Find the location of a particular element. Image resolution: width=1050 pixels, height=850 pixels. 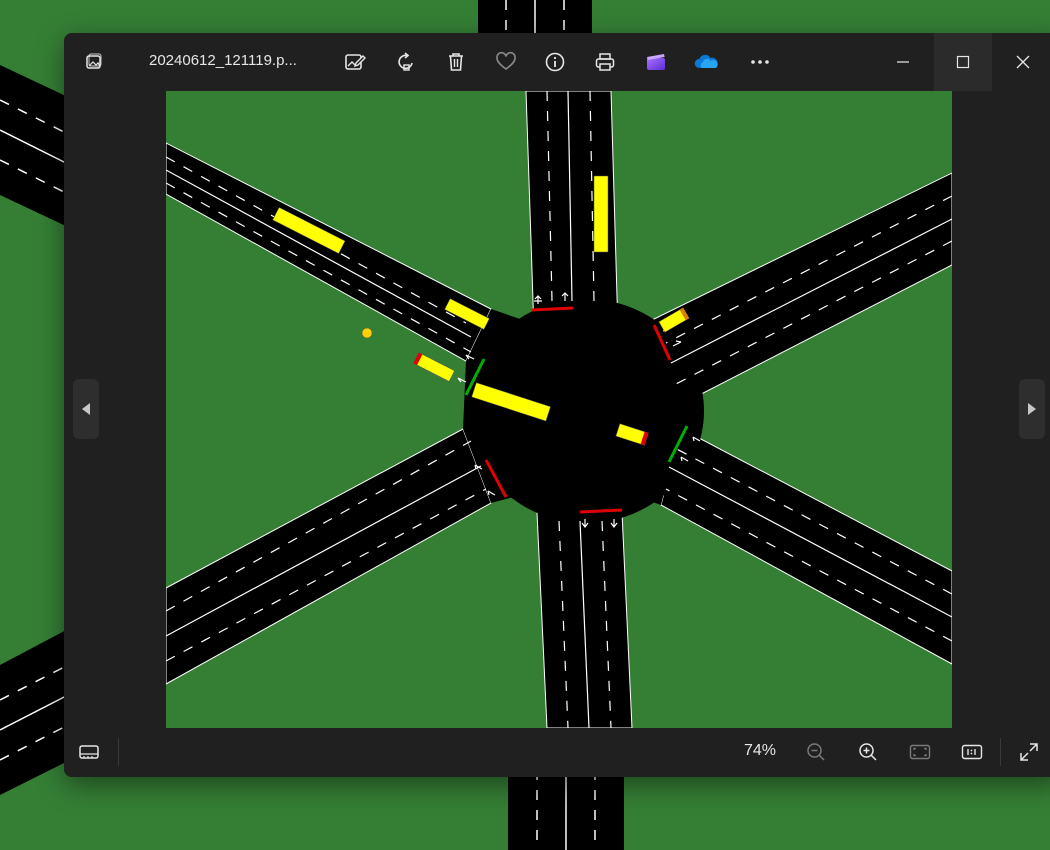

print-button is located at coordinates (605, 62).